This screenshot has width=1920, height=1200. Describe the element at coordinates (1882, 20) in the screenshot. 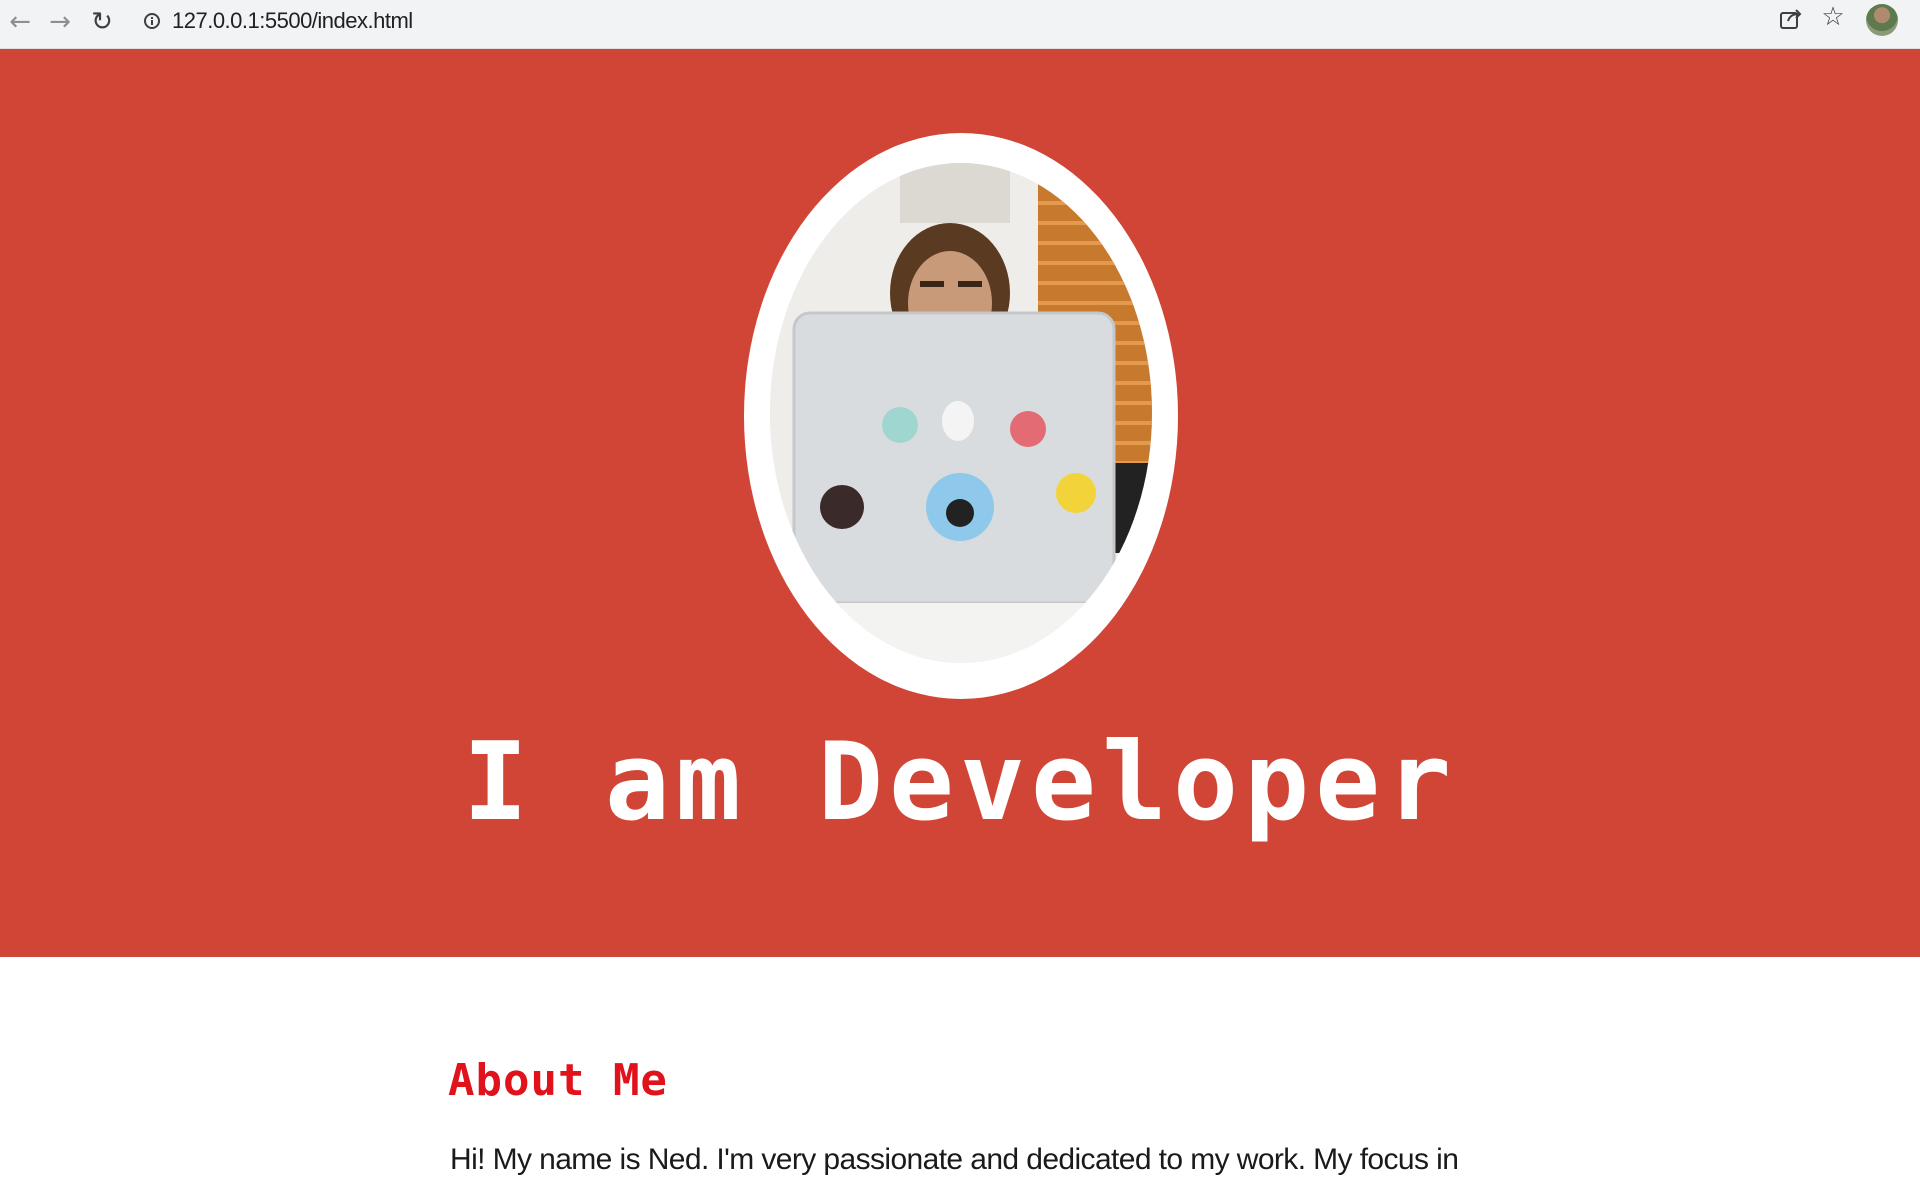

I see `avatar` at that location.